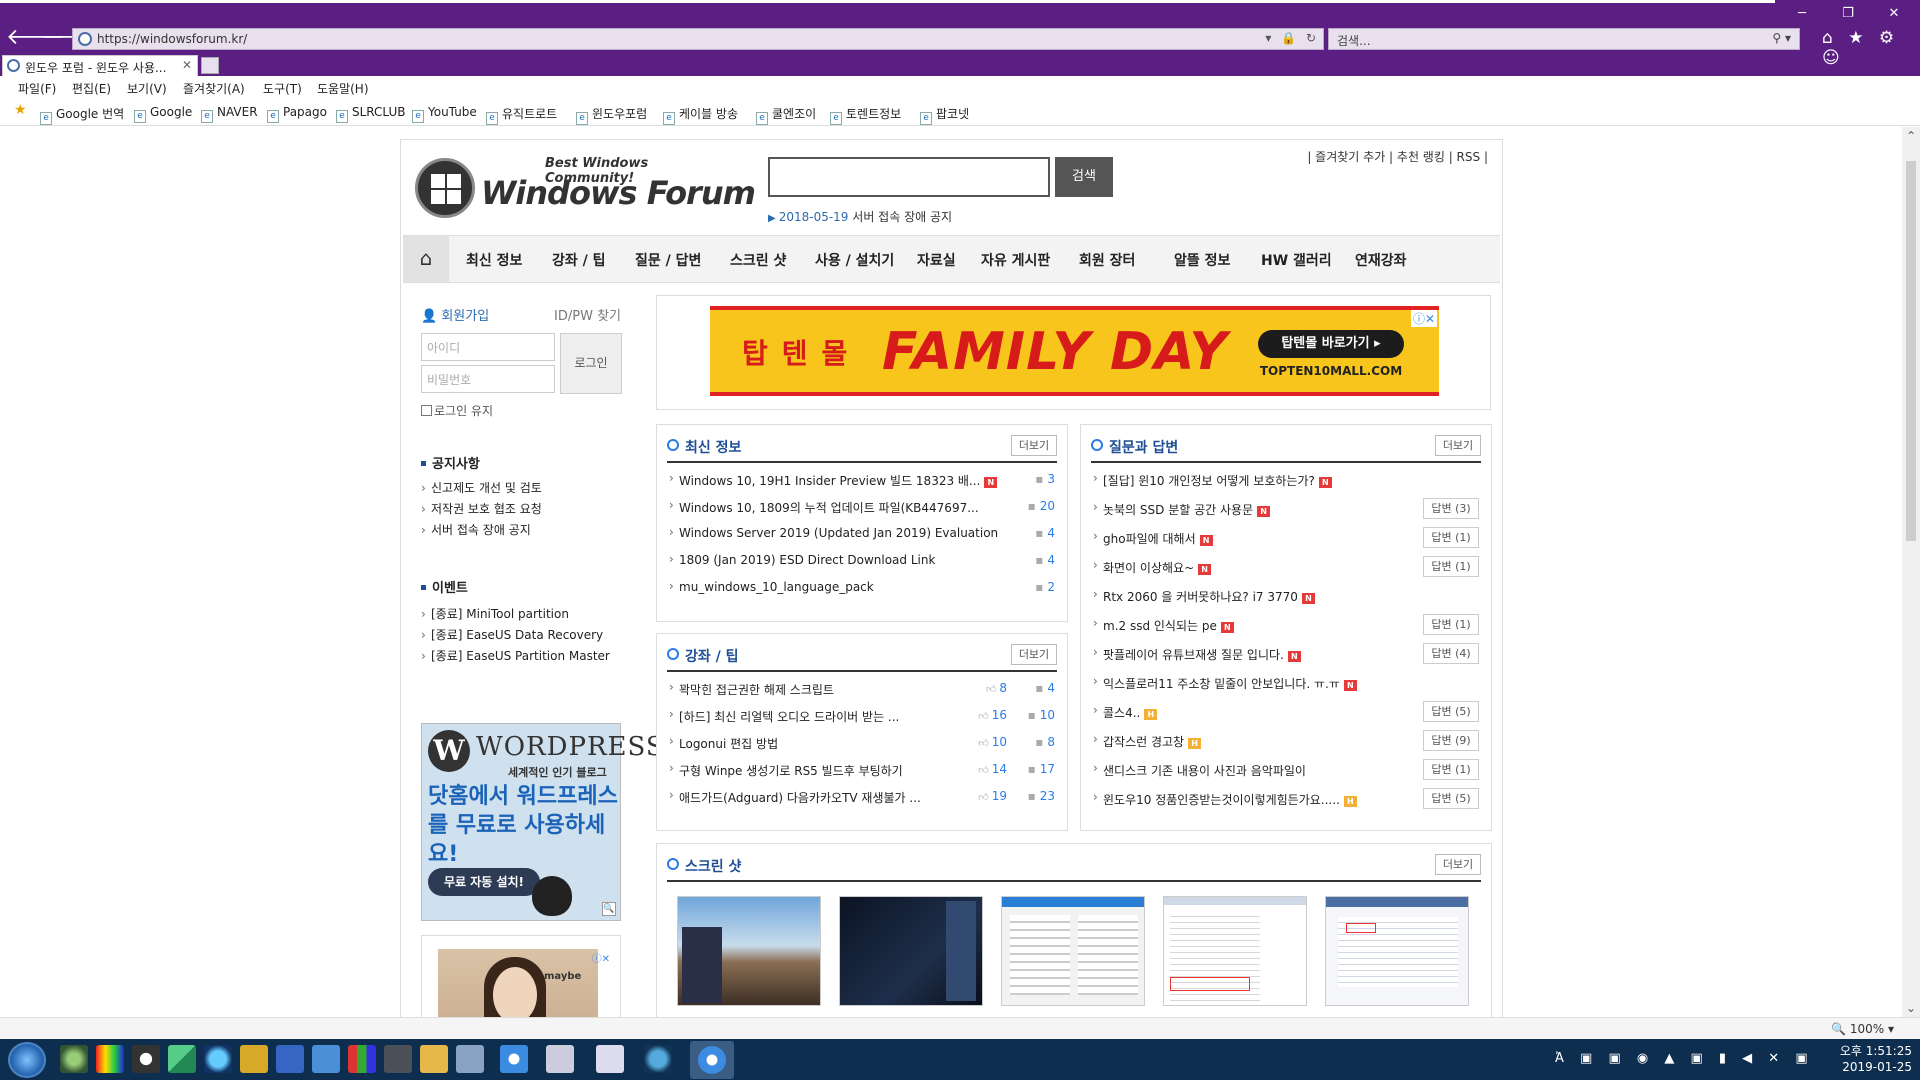 This screenshot has width=1920, height=1080. Describe the element at coordinates (1286, 712) in the screenshot. I see `table-row: 콜스4..H 답변 (5)` at that location.